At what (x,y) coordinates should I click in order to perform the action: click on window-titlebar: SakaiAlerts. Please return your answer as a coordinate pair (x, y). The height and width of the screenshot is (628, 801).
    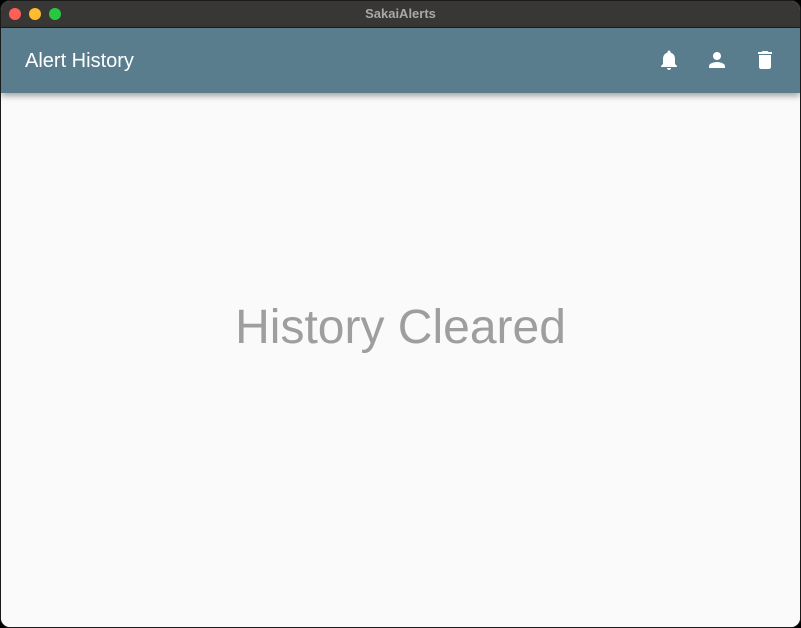
    Looking at the image, I should click on (400, 14).